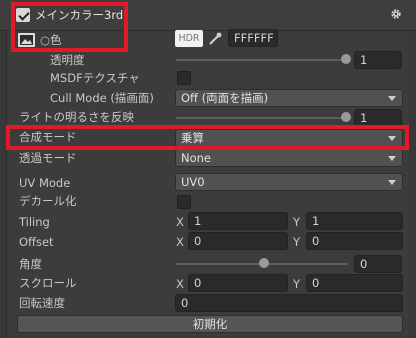  Describe the element at coordinates (378, 264) in the screenshot. I see `angle-input: 0` at that location.